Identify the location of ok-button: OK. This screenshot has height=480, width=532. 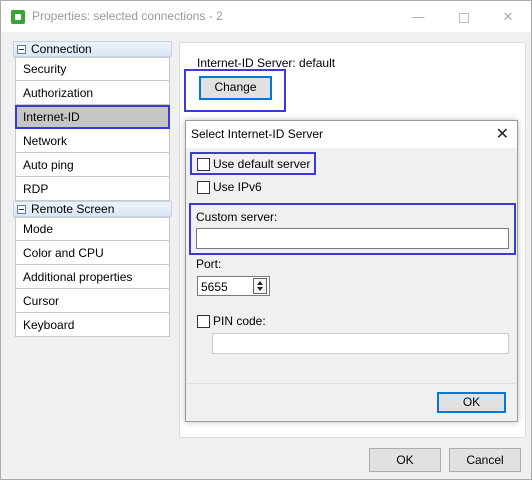
(405, 460).